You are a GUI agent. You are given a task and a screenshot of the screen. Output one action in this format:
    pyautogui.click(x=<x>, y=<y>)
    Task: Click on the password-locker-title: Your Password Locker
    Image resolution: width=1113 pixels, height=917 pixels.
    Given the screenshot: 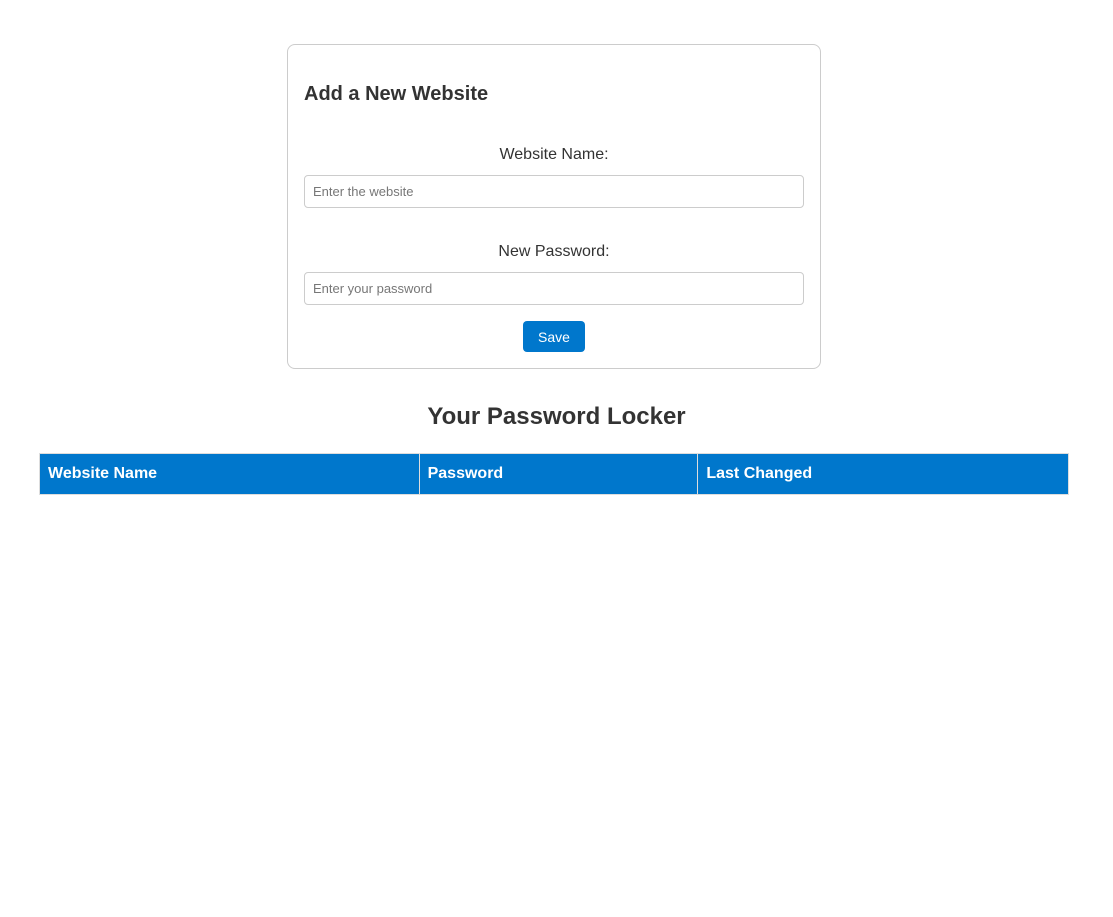 What is the action you would take?
    pyautogui.click(x=556, y=416)
    